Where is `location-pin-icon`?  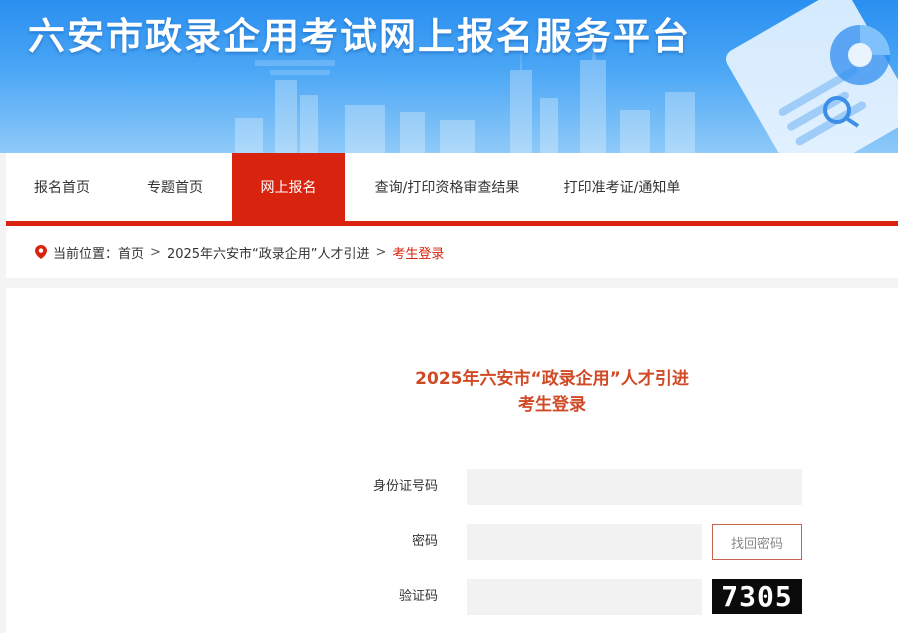
location-pin-icon is located at coordinates (41, 252).